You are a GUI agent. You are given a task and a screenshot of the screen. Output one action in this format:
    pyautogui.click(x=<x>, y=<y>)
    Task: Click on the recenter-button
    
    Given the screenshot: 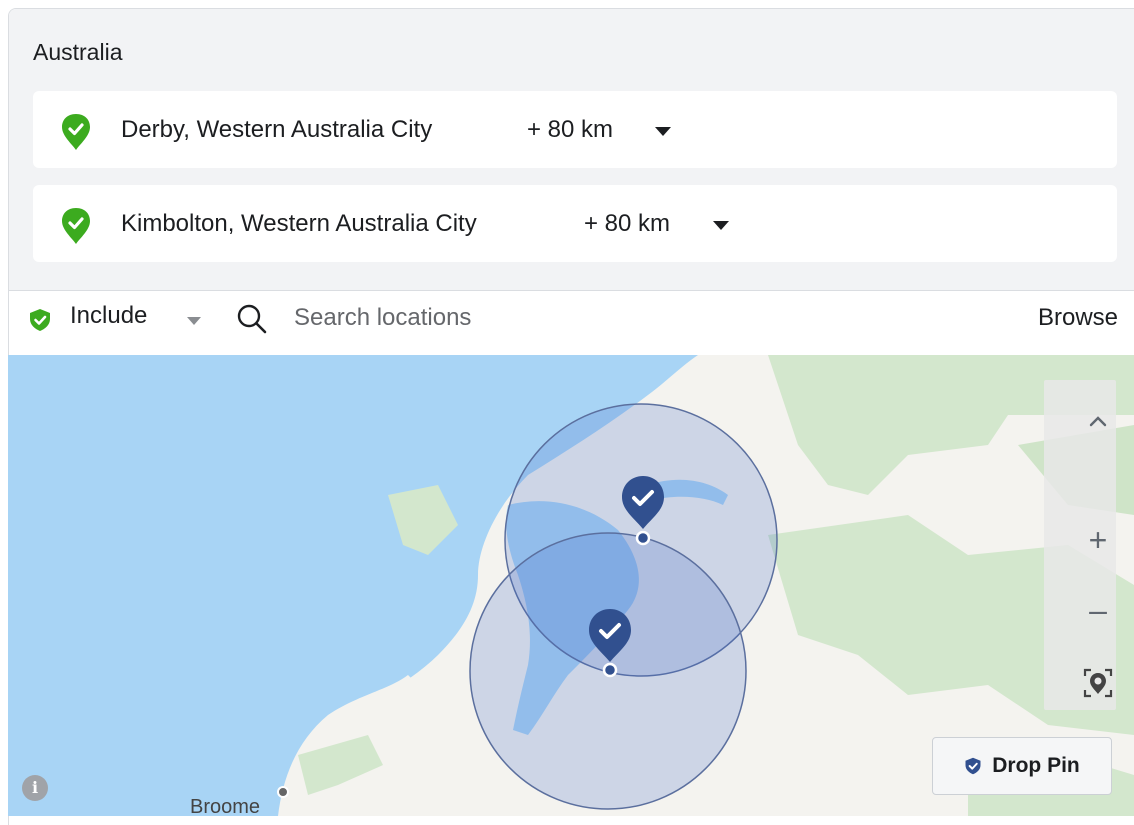 What is the action you would take?
    pyautogui.click(x=1098, y=685)
    